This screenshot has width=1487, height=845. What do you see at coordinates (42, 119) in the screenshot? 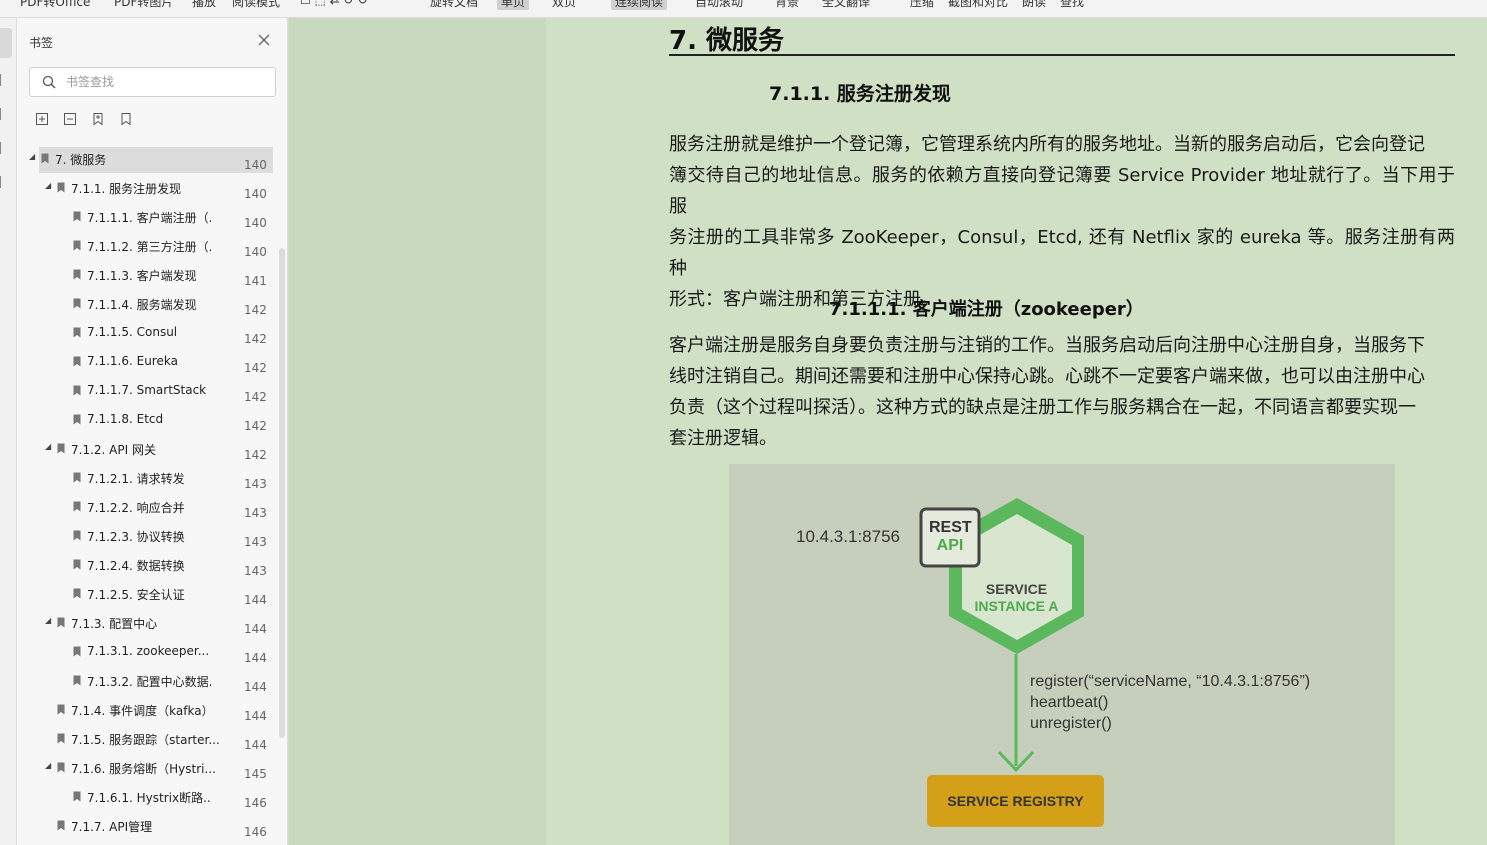
I see `expand-all-icon` at bounding box center [42, 119].